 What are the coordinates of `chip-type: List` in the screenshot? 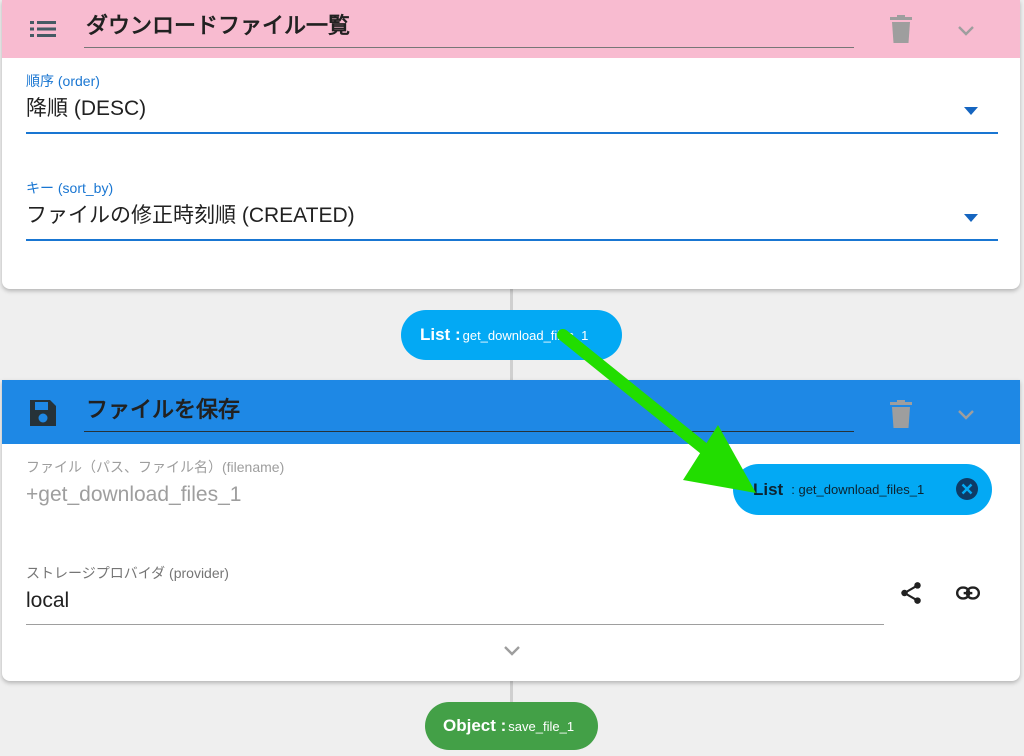 It's located at (768, 489).